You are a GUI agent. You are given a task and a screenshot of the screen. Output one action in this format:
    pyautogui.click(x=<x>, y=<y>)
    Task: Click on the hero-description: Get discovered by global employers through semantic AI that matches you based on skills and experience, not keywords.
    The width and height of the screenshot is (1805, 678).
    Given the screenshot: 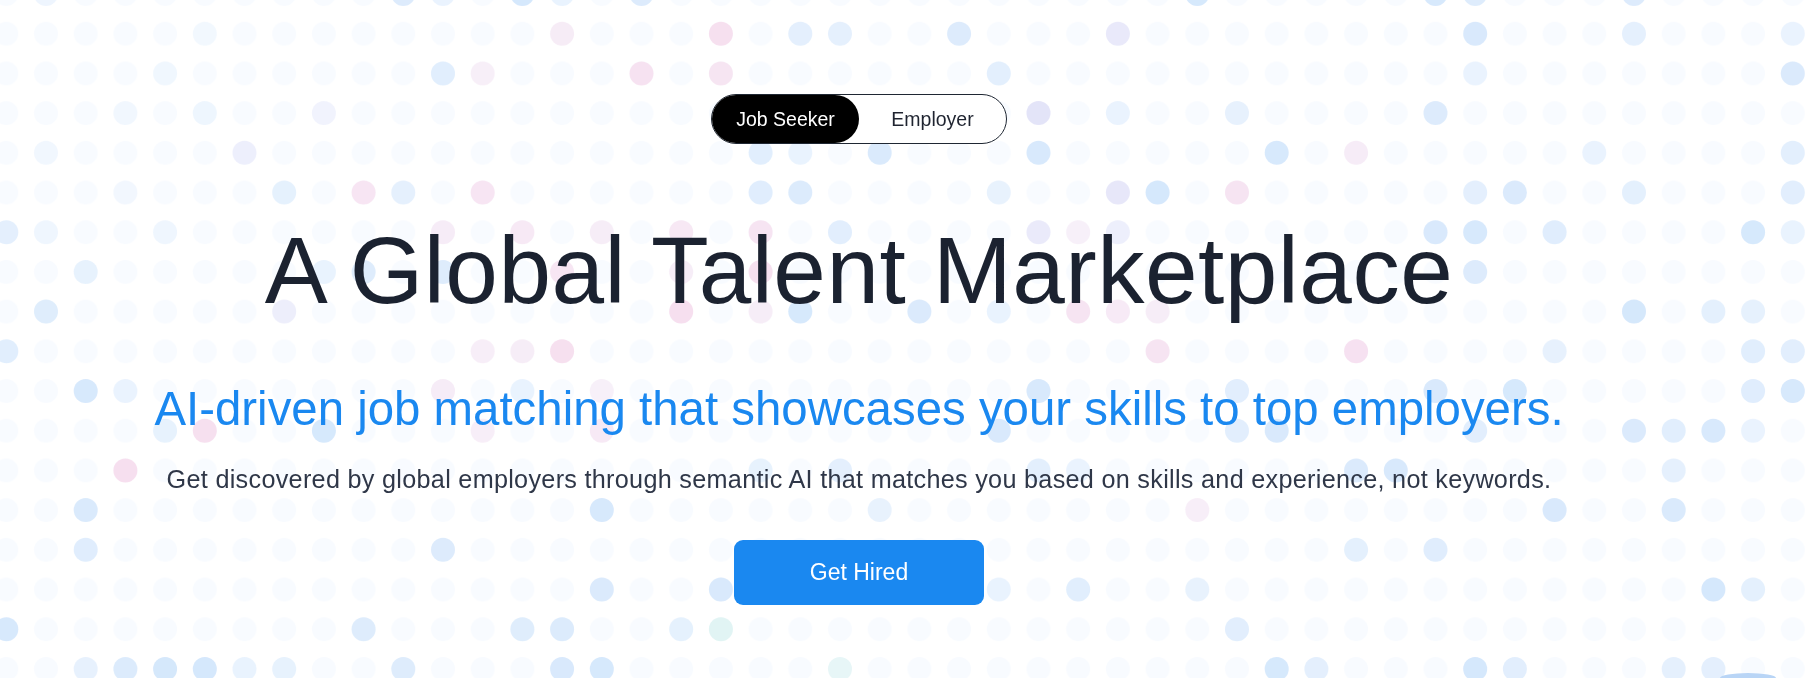 What is the action you would take?
    pyautogui.click(x=859, y=479)
    